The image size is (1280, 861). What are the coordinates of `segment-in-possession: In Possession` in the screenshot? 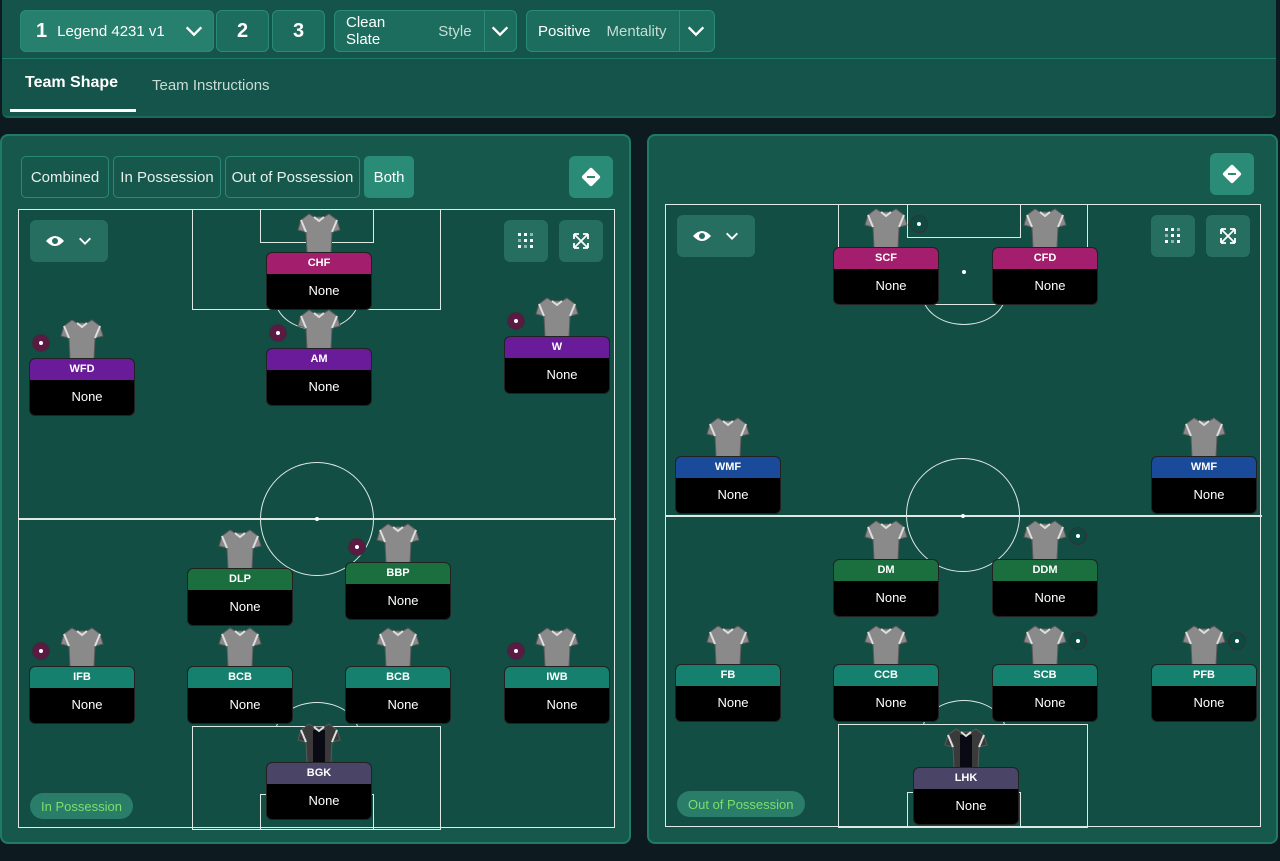 It's located at (167, 177).